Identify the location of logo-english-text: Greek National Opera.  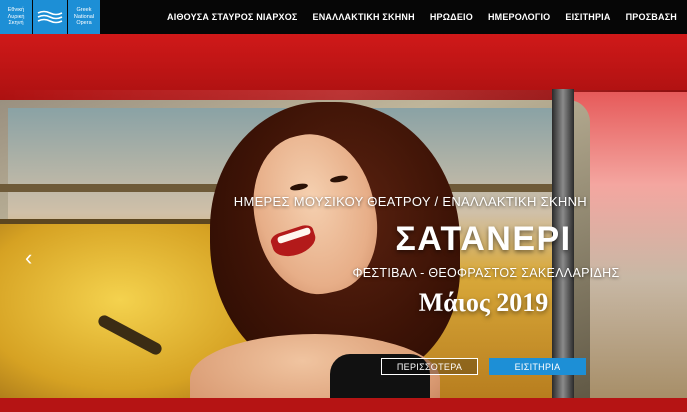
(84, 17).